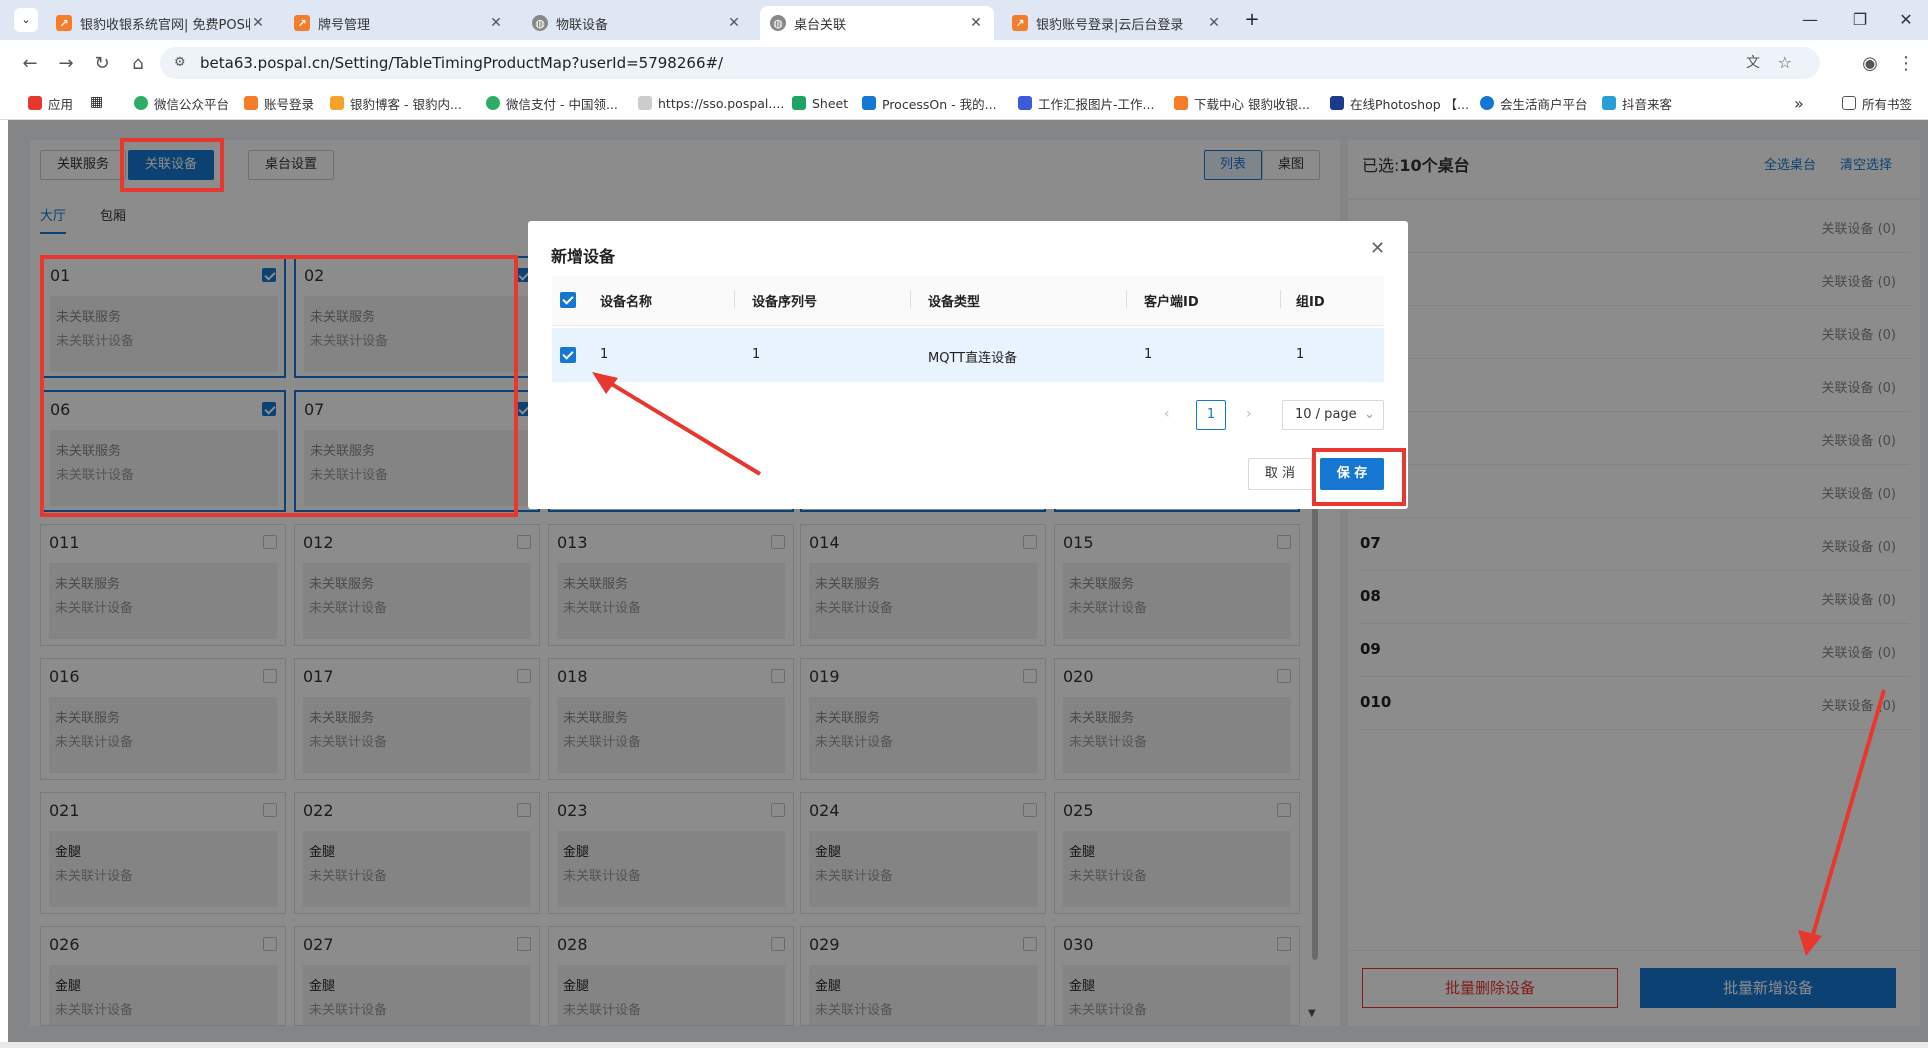 The width and height of the screenshot is (1928, 1048). Describe the element at coordinates (1848, 814) in the screenshot. I see `arrow-to-batch-add` at that location.